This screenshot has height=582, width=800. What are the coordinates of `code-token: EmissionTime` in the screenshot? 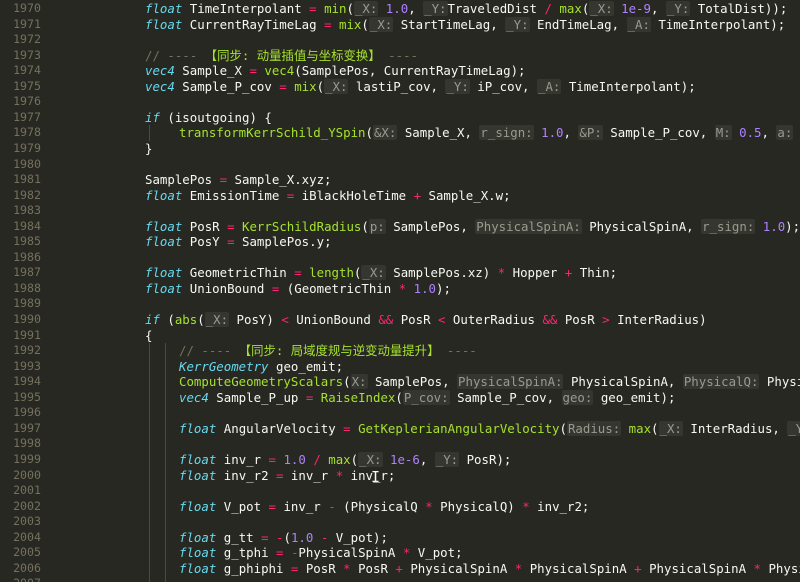 It's located at (234, 195).